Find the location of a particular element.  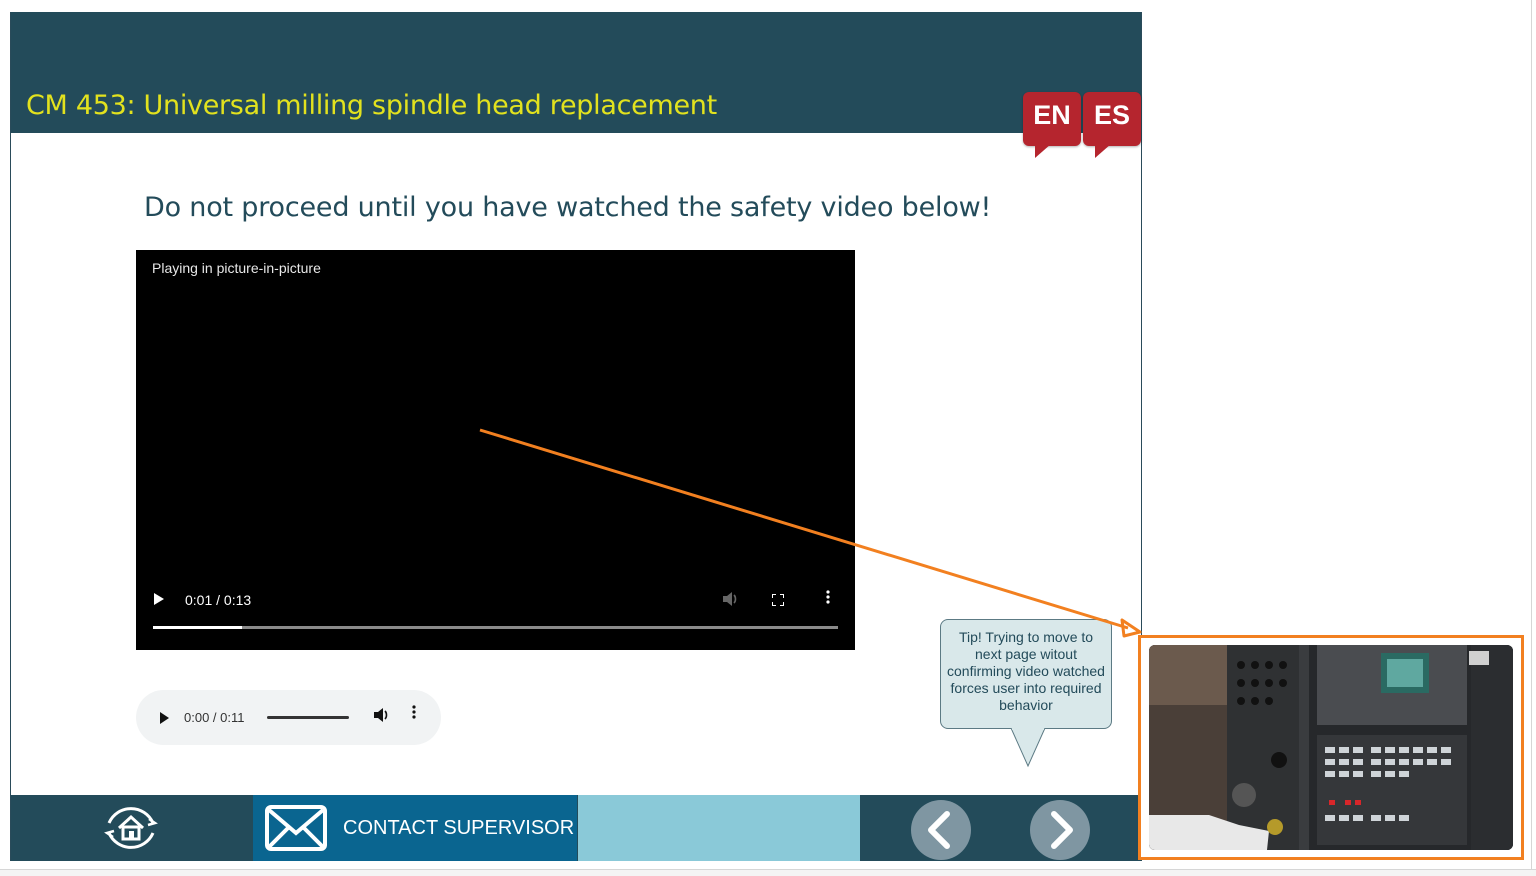

picture-in-picture-window is located at coordinates (1331, 747).